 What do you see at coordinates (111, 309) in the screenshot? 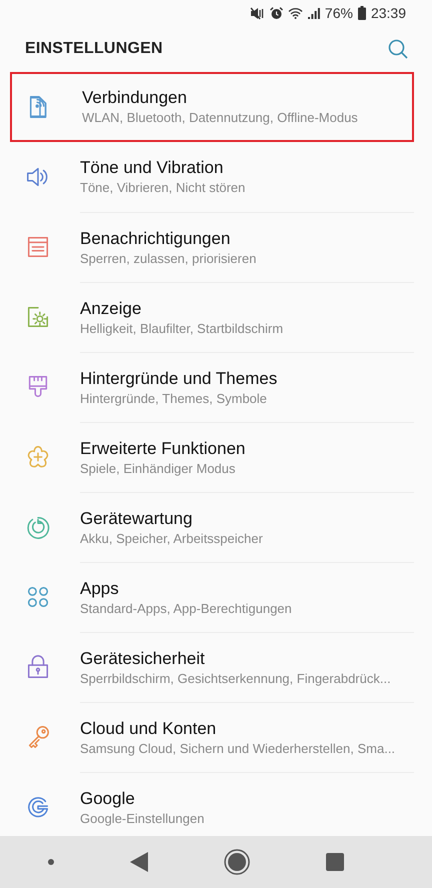
I see `item-title: Anzeige` at bounding box center [111, 309].